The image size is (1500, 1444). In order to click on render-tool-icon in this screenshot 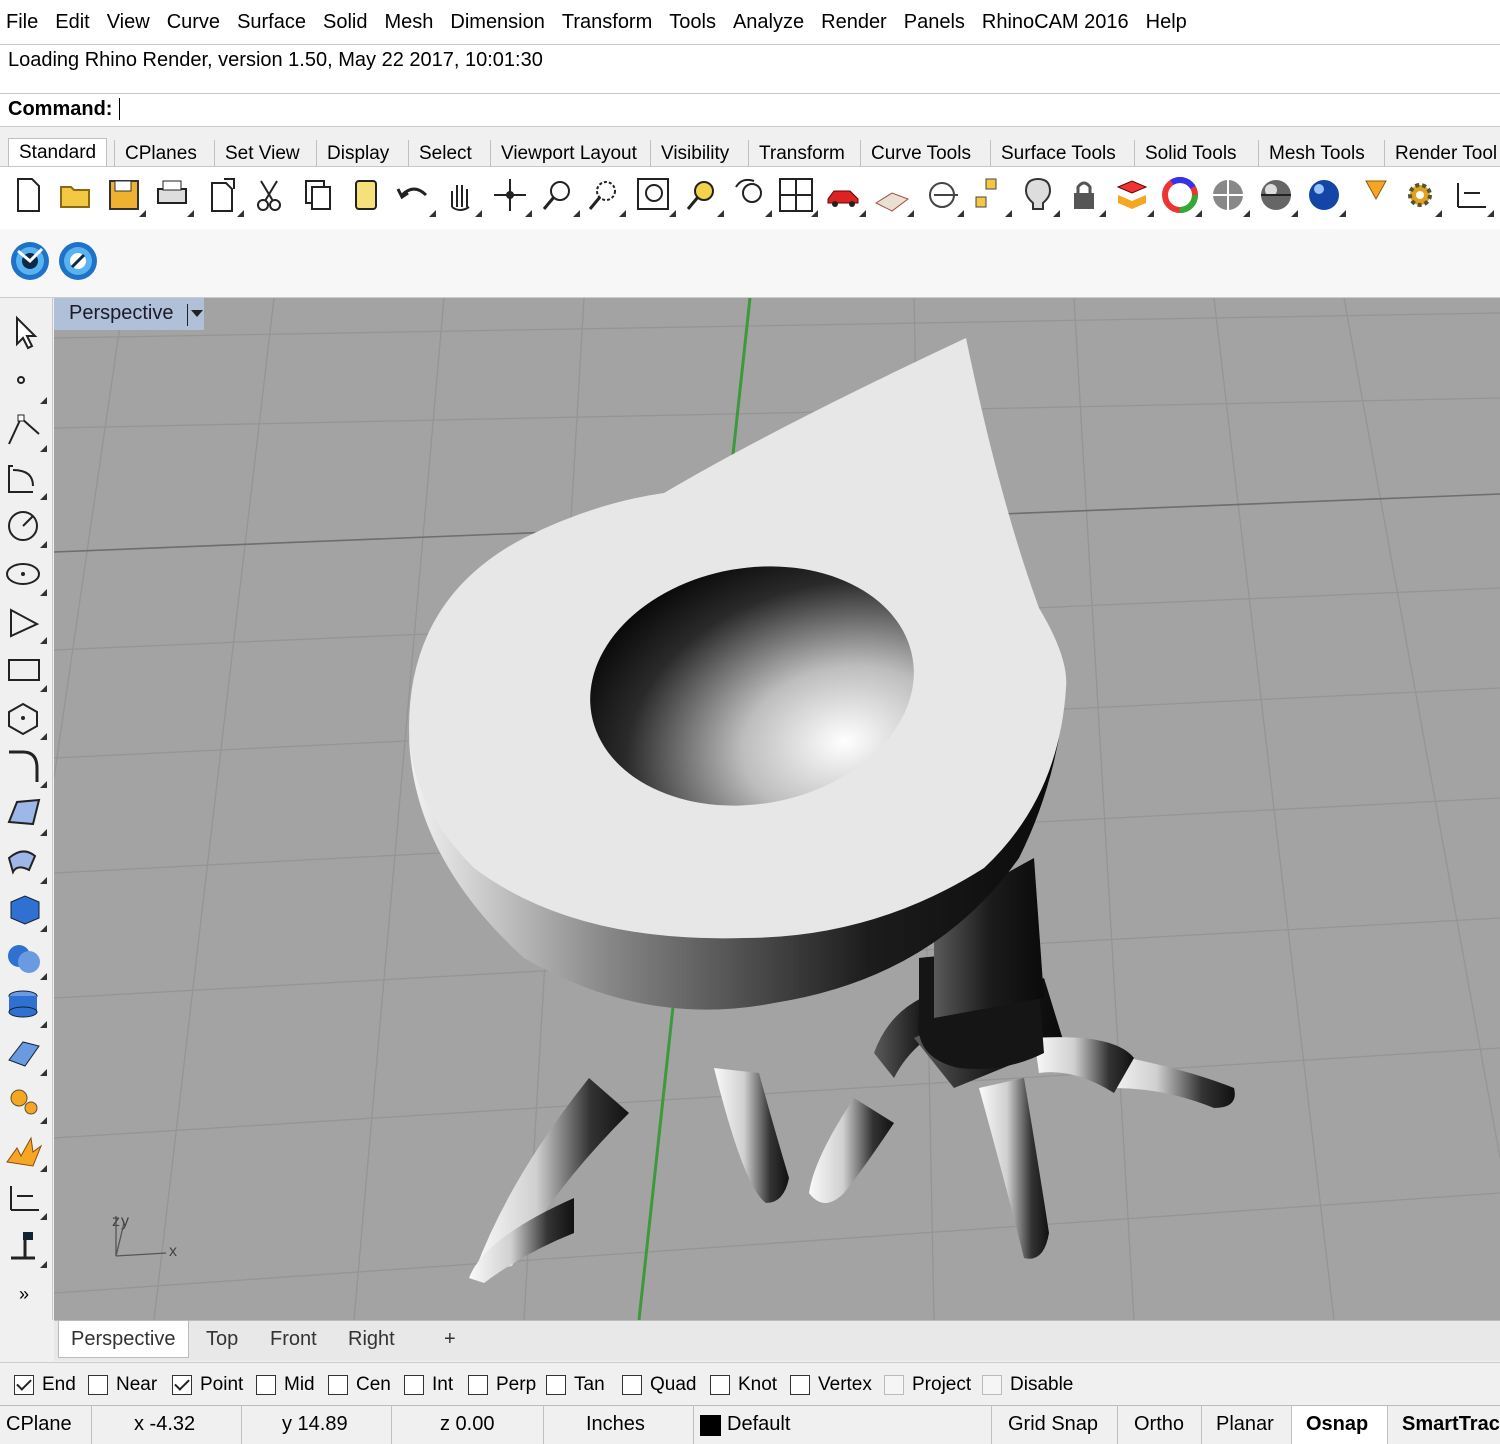, I will do `click(1380, 195)`.